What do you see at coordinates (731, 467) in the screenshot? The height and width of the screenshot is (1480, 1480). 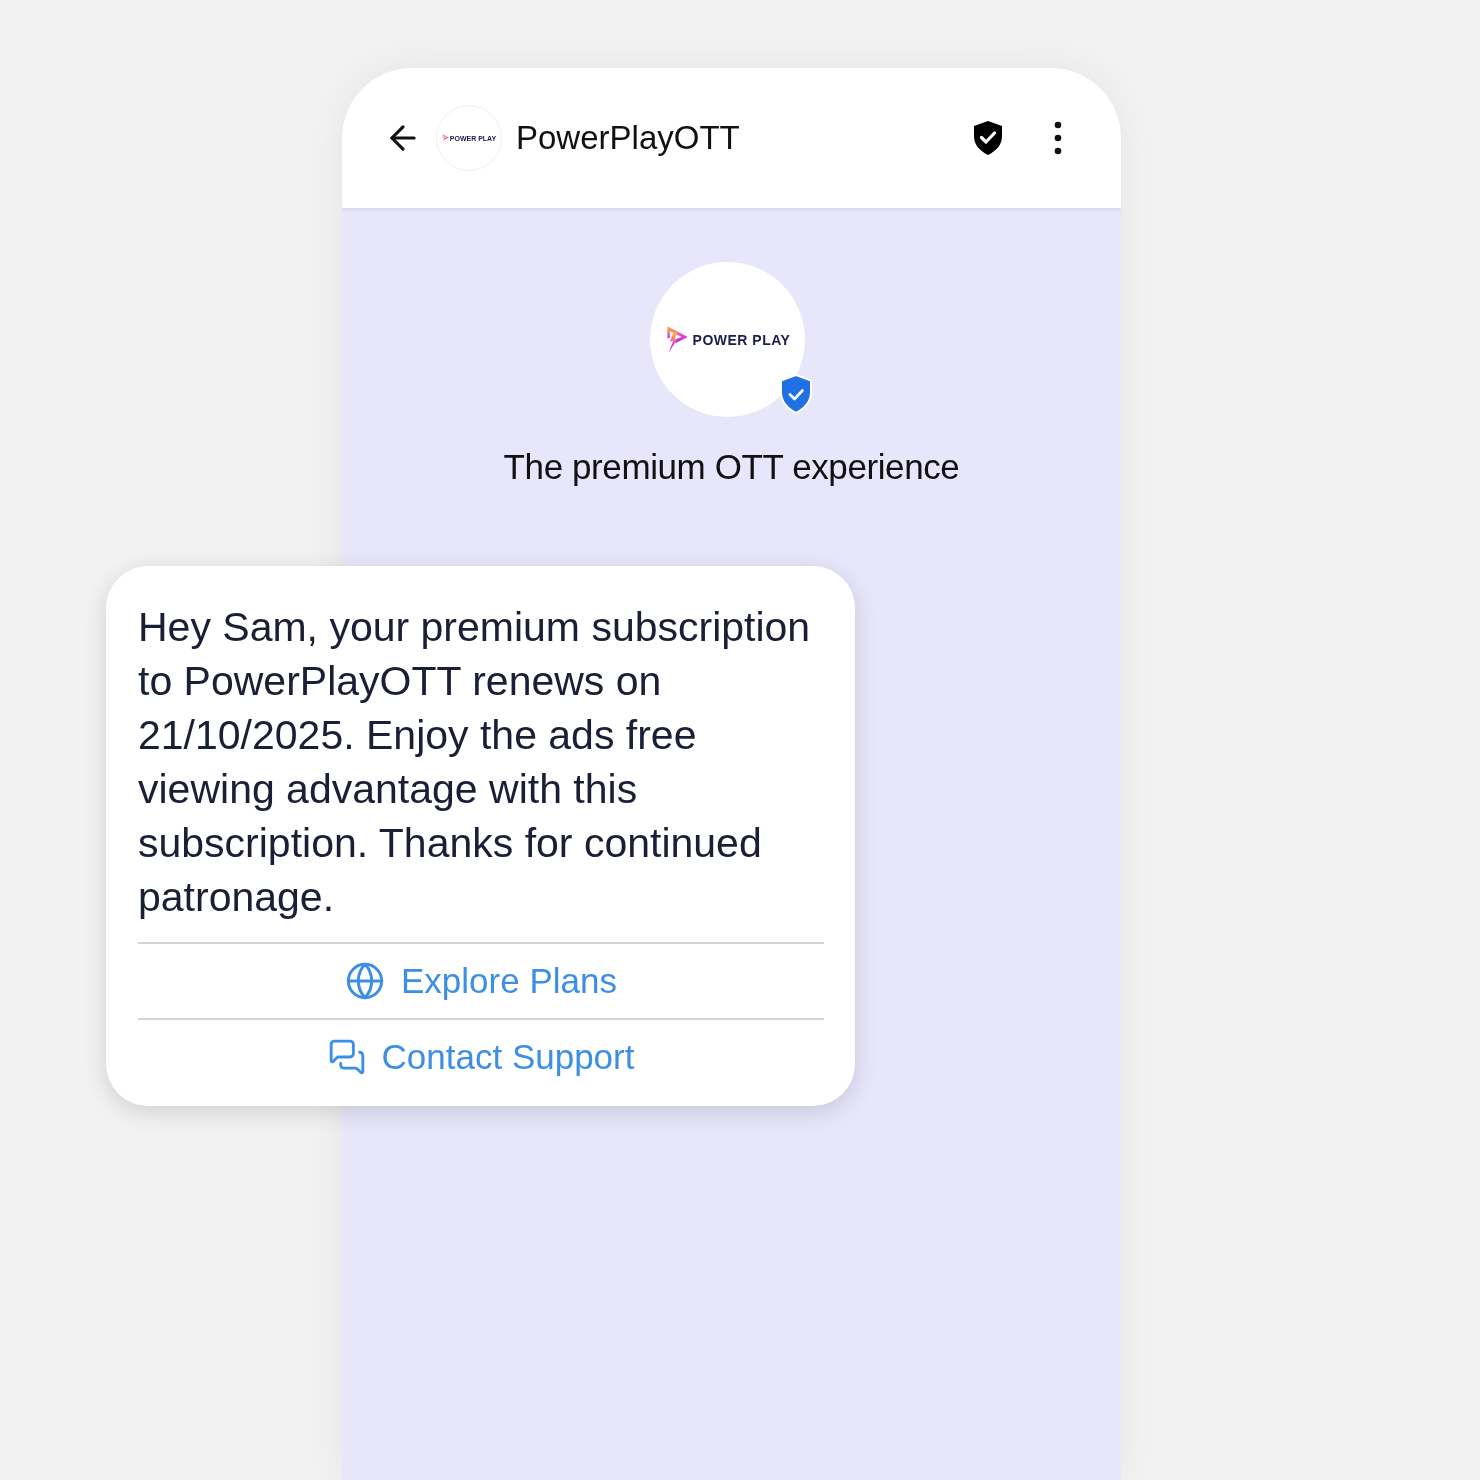 I see `tagline: The premium OTT experience` at bounding box center [731, 467].